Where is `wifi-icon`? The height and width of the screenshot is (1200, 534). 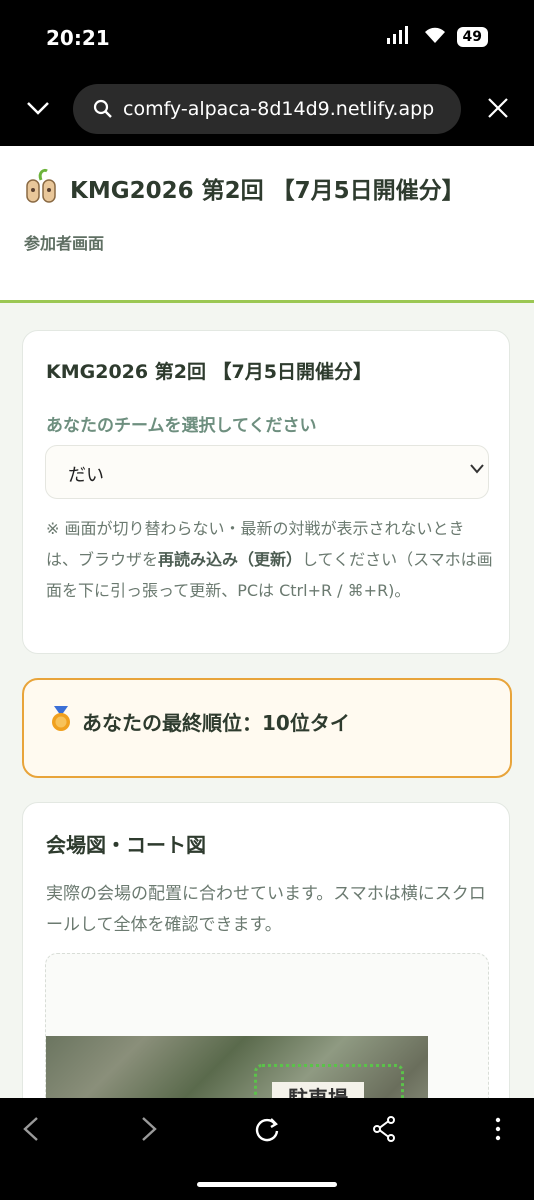 wifi-icon is located at coordinates (435, 37).